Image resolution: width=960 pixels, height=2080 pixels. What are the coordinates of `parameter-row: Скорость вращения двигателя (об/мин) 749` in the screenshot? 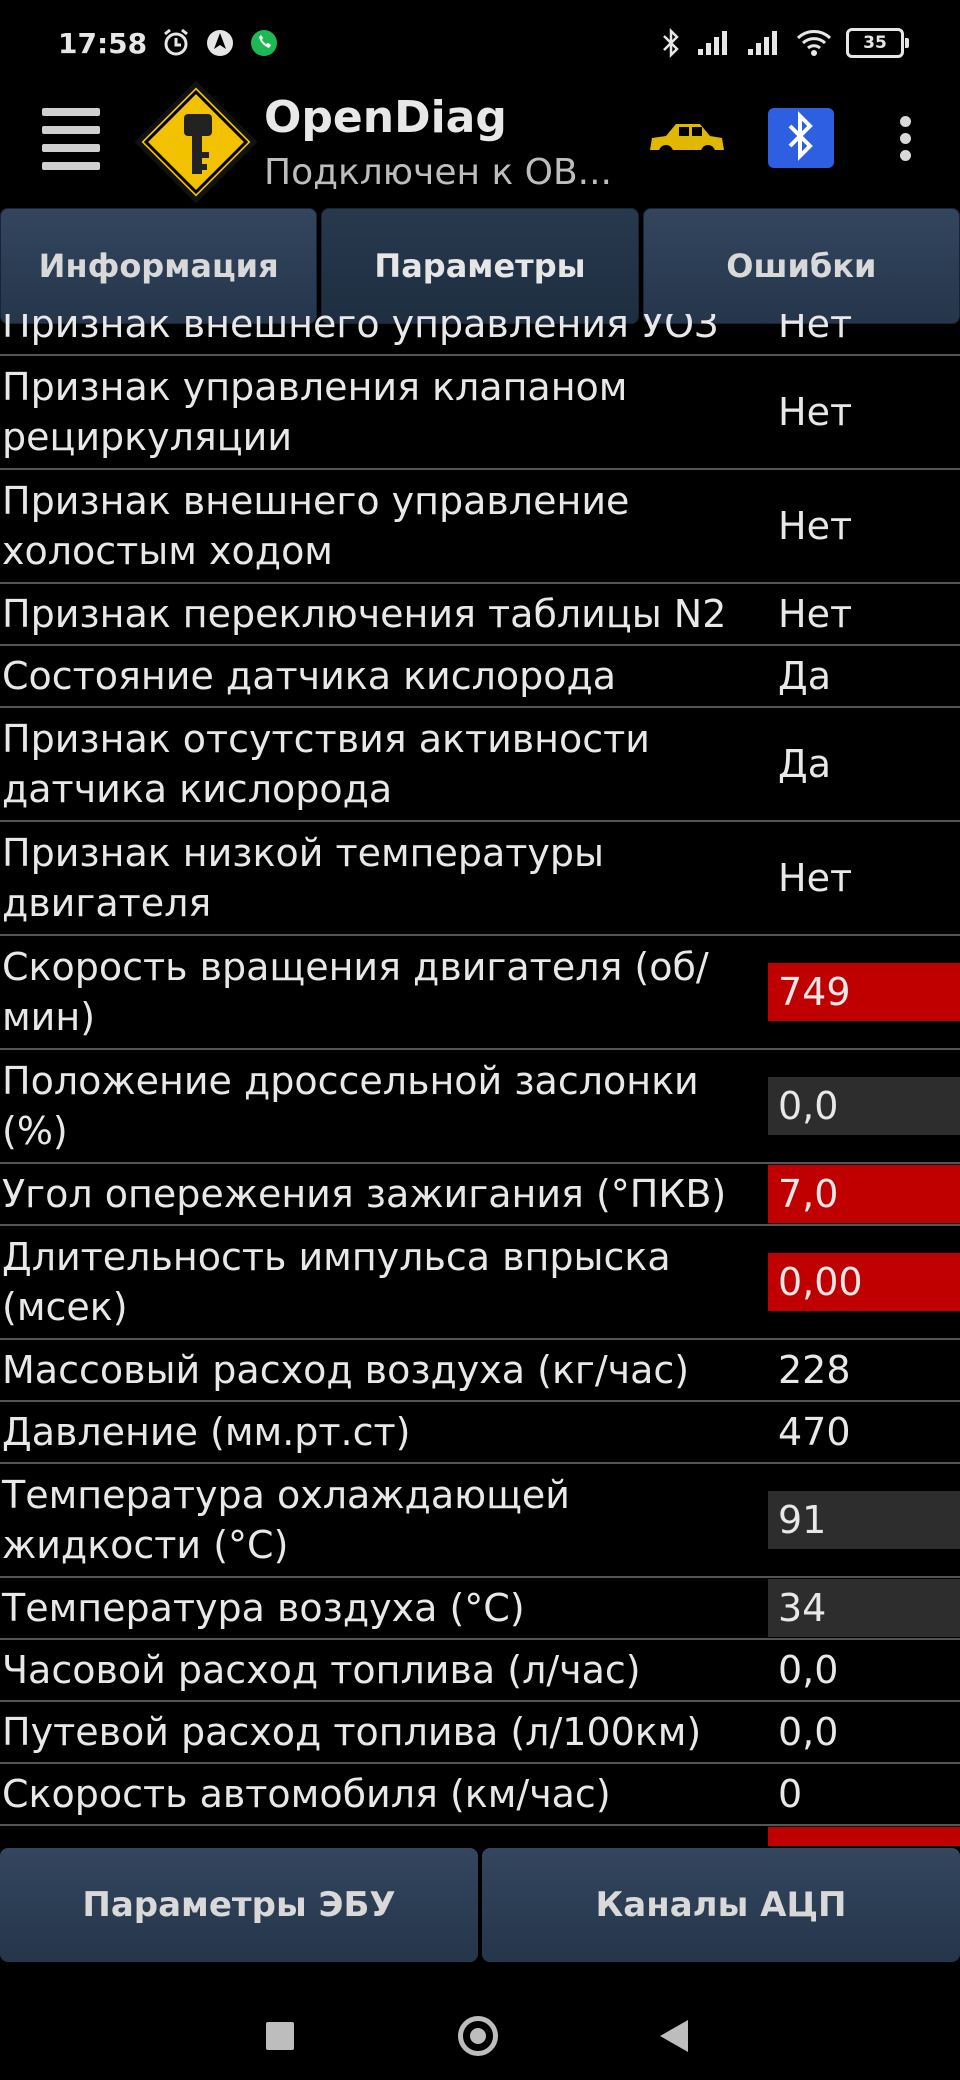 It's located at (480, 993).